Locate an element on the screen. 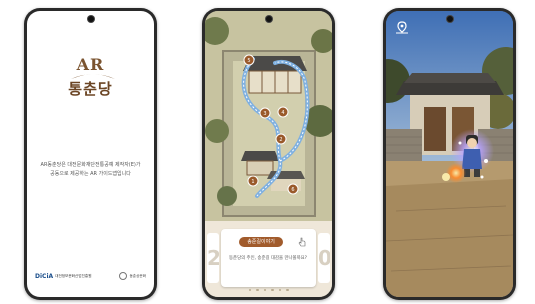  map-pin-icon: 6 is located at coordinates (293, 189).